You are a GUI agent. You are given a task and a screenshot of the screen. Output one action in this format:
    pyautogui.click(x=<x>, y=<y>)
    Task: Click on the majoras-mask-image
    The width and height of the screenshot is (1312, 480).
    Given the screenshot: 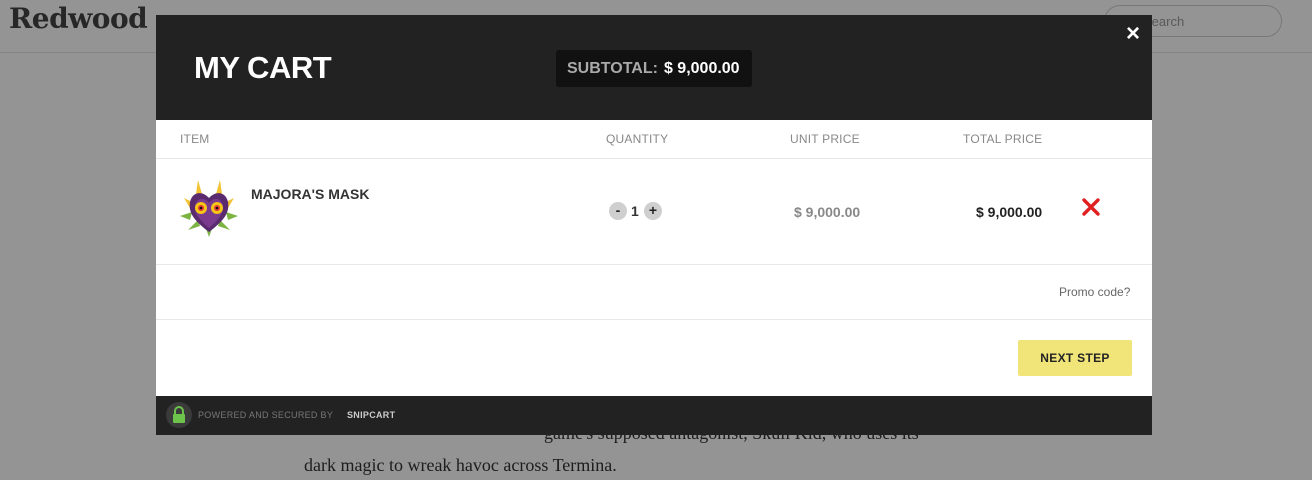 What is the action you would take?
    pyautogui.click(x=209, y=208)
    